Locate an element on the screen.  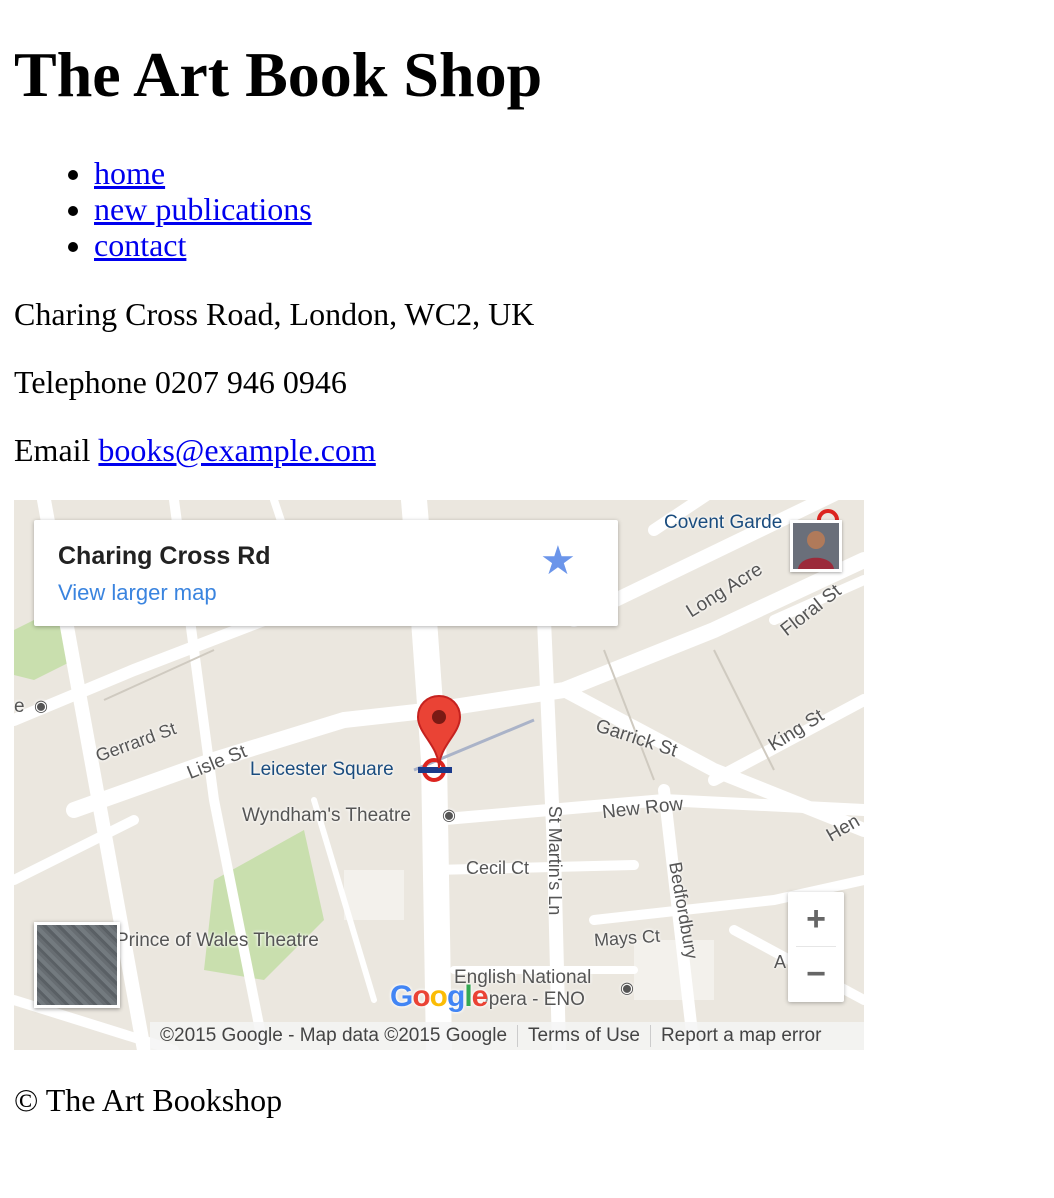
label-eno-line2: Opera - ENO is located at coordinates (529, 999).